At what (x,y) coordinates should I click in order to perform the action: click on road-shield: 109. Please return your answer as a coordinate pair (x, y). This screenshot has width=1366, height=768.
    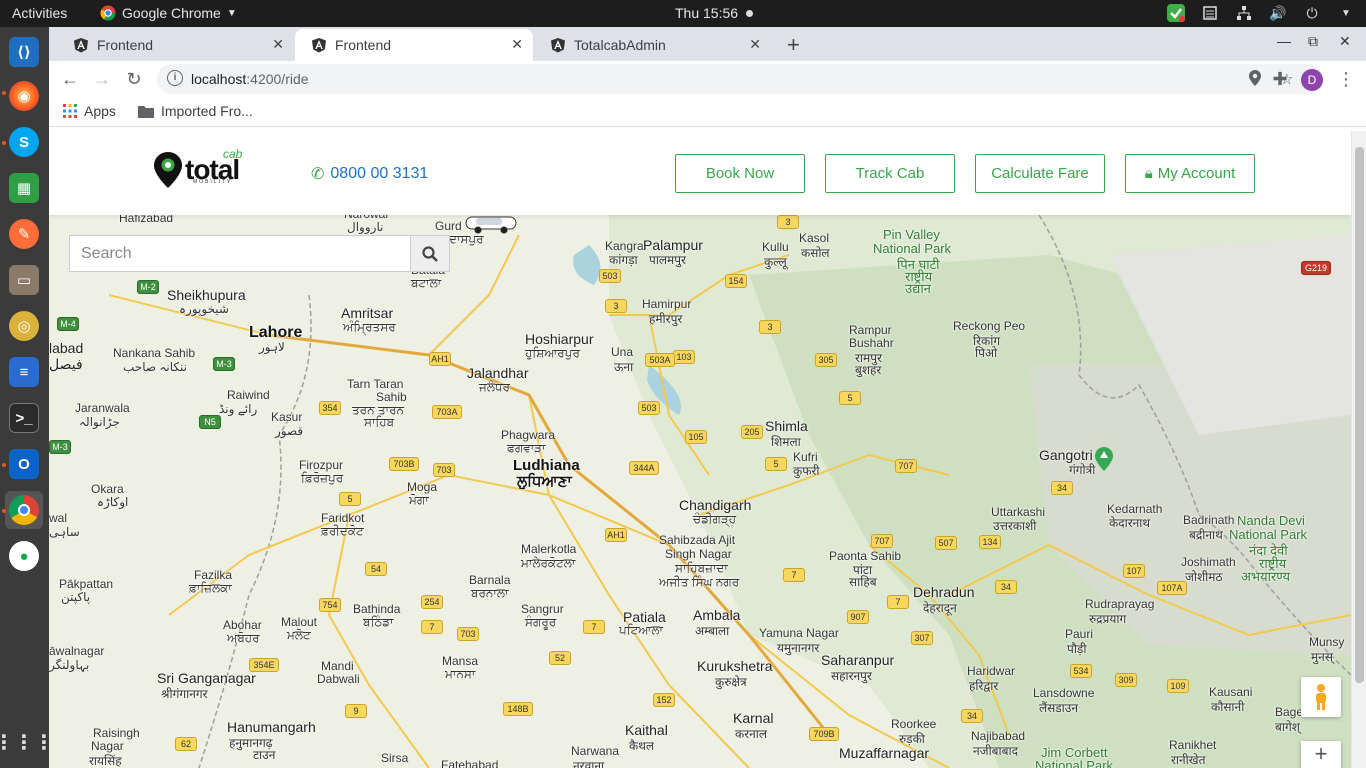
    Looking at the image, I should click on (1178, 686).